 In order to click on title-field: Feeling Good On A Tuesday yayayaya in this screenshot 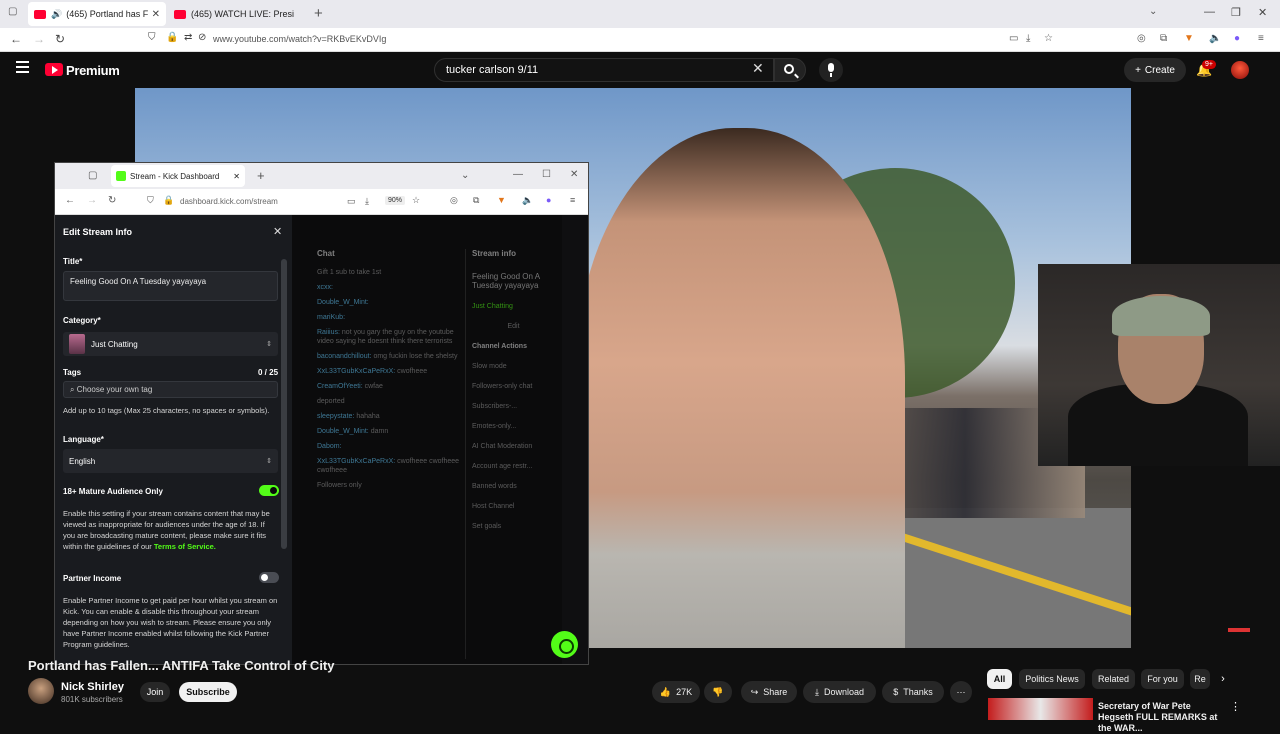, I will do `click(170, 286)`.